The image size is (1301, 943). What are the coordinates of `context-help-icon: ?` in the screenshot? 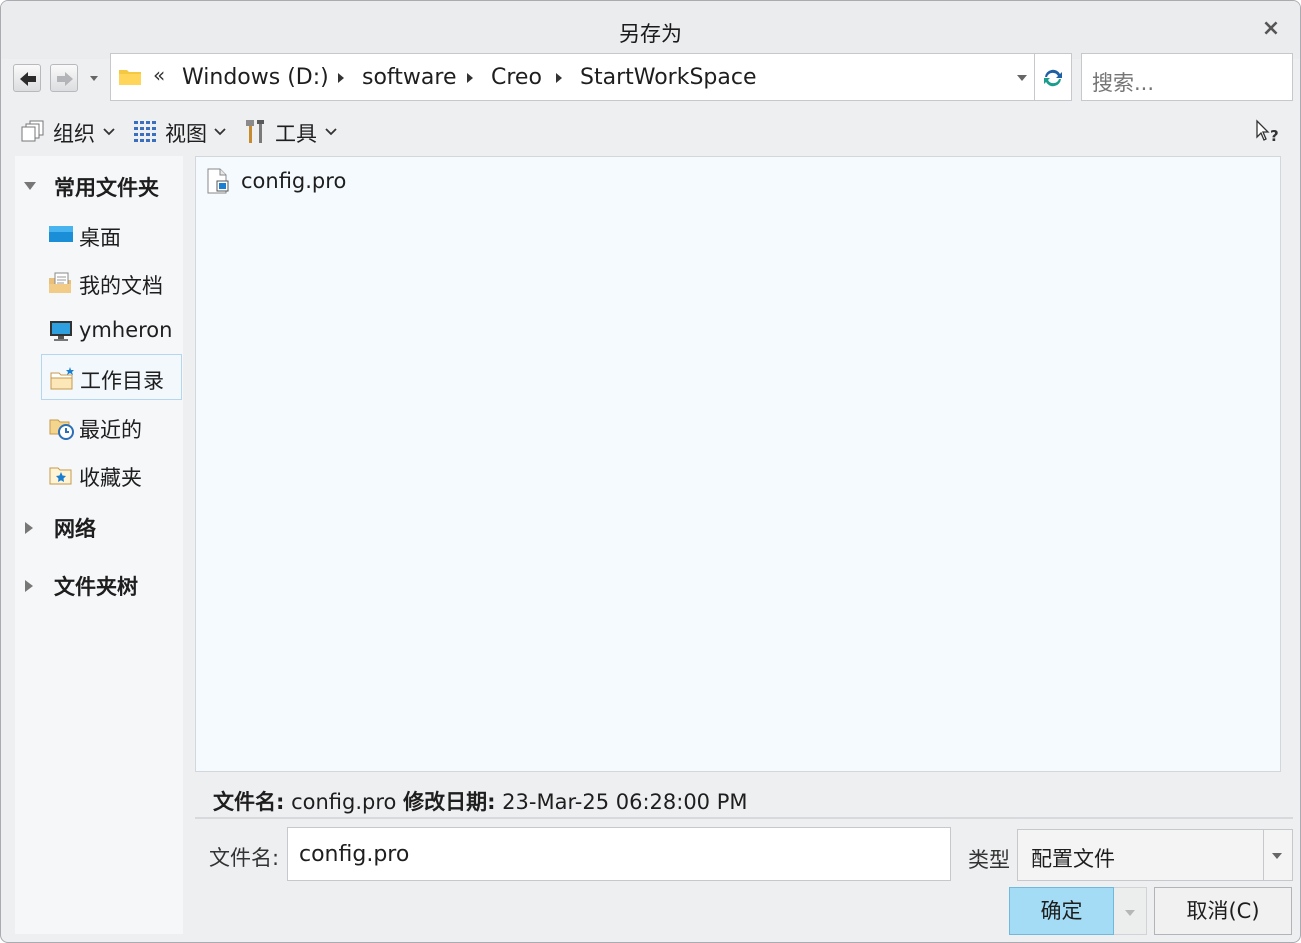 It's located at (1269, 132).